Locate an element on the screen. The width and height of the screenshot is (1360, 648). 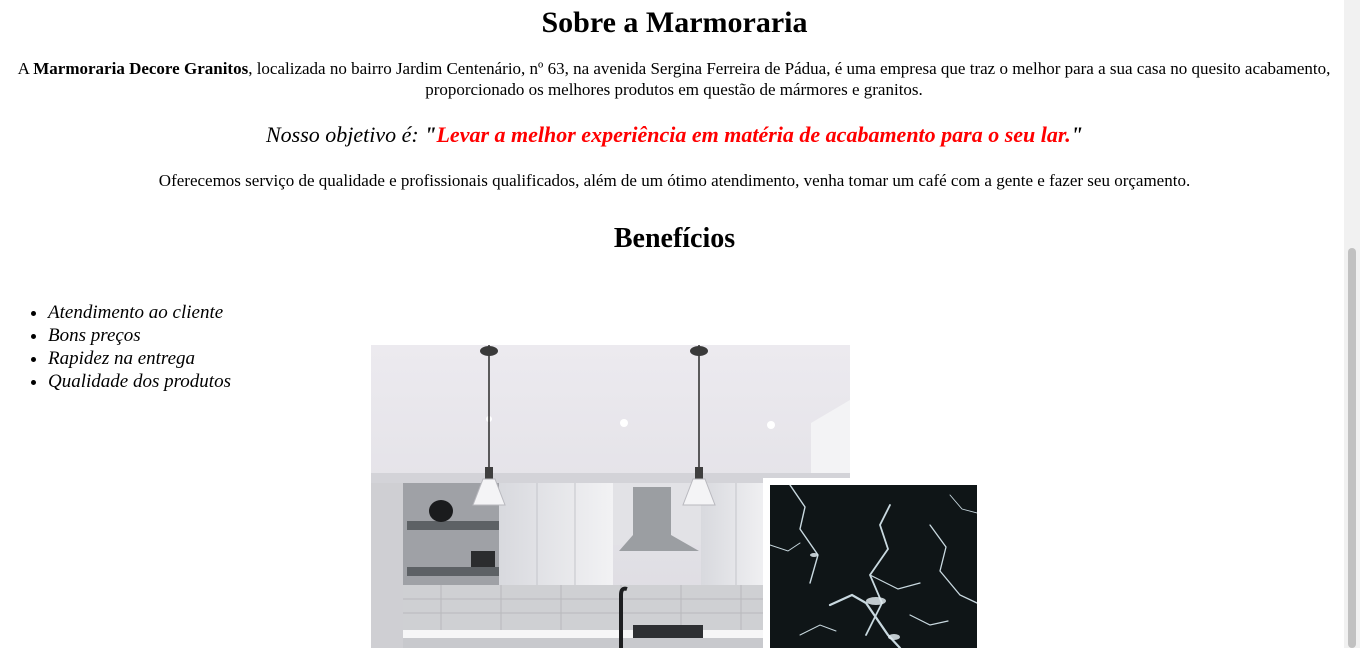
granite-photo is located at coordinates (873, 566).